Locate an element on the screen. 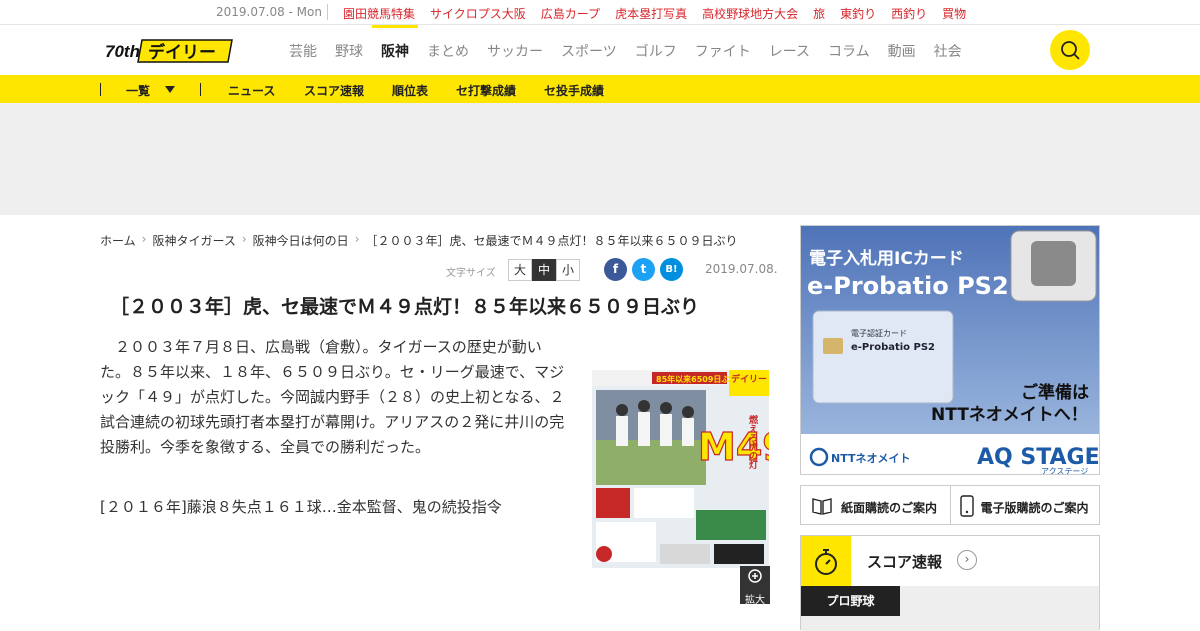 The image size is (1200, 631). top-link: 買物 is located at coordinates (954, 13).